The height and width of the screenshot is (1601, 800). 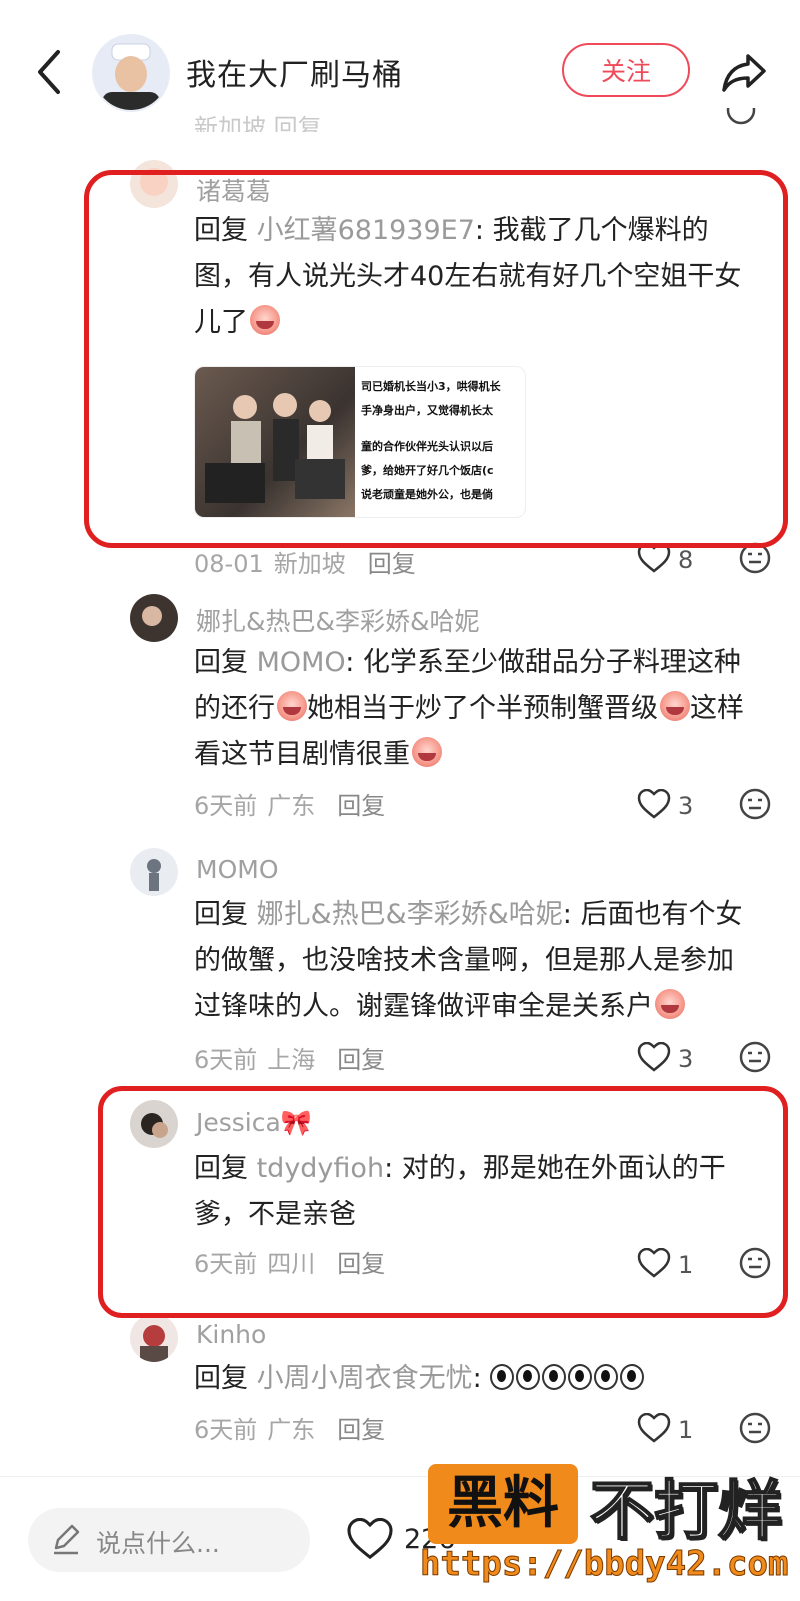 What do you see at coordinates (604, 1564) in the screenshot?
I see `watermark-url: https://bbdy42.com` at bounding box center [604, 1564].